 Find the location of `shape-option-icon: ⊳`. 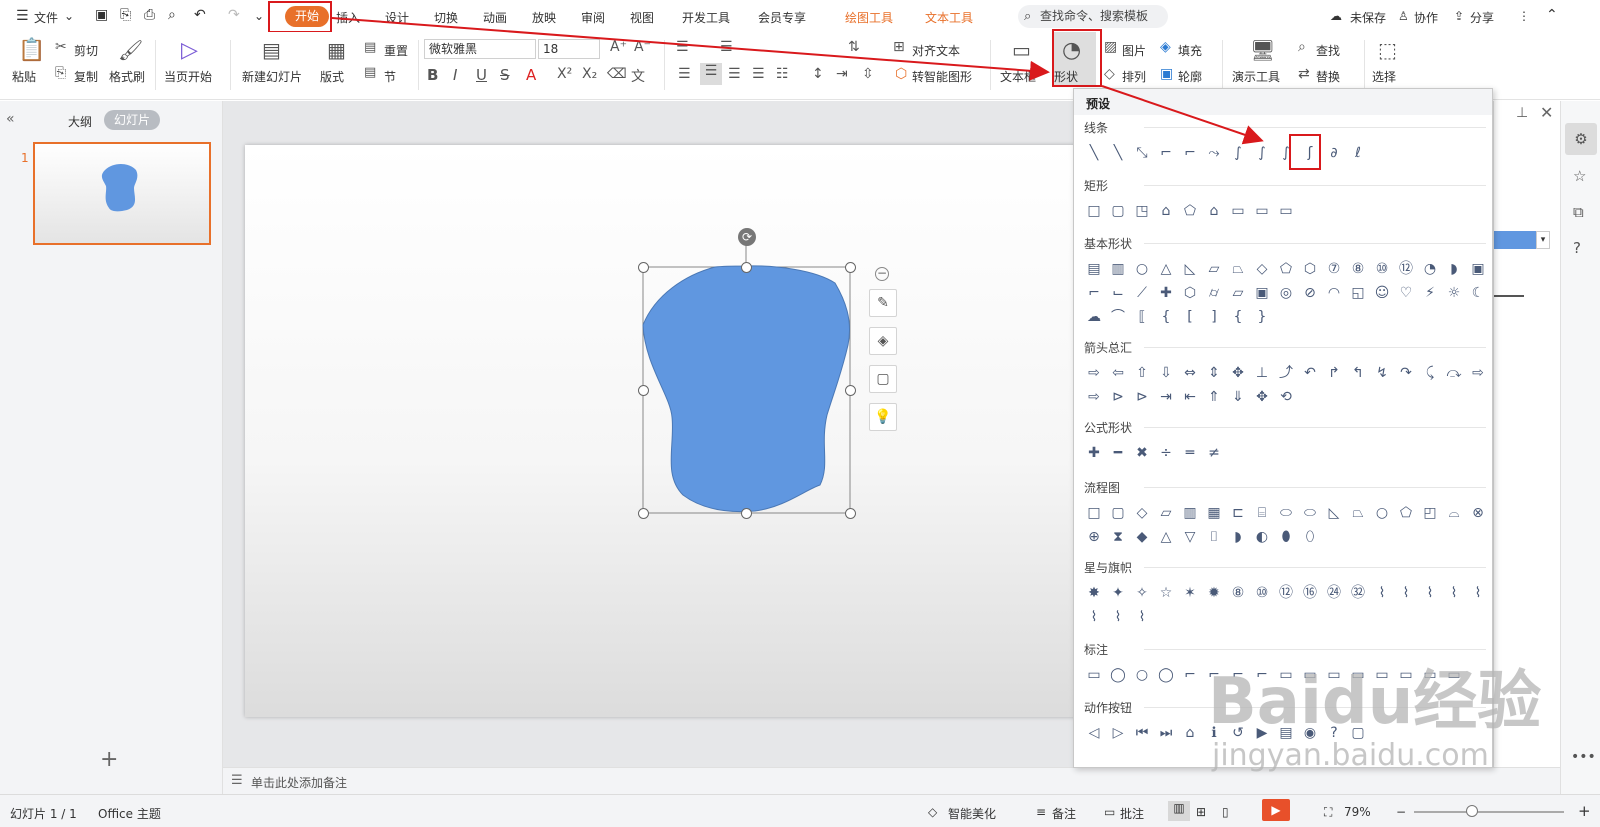

shape-option-icon: ⊳ is located at coordinates (1142, 397).